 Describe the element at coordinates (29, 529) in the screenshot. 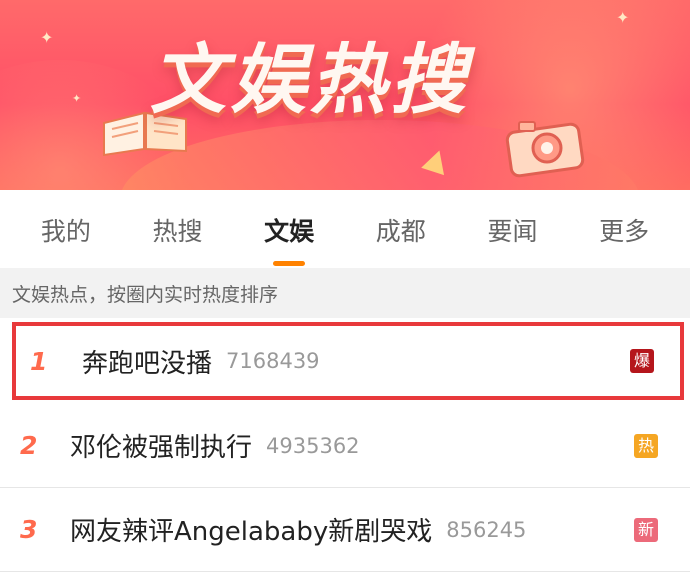

I see `rank-number: 3` at that location.